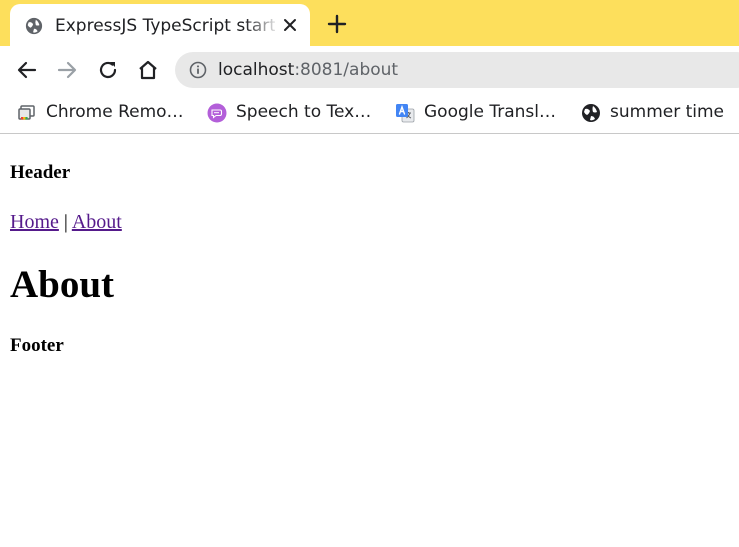 The height and width of the screenshot is (547, 739). Describe the element at coordinates (457, 70) in the screenshot. I see `address-bar: localhost:8081/about` at that location.